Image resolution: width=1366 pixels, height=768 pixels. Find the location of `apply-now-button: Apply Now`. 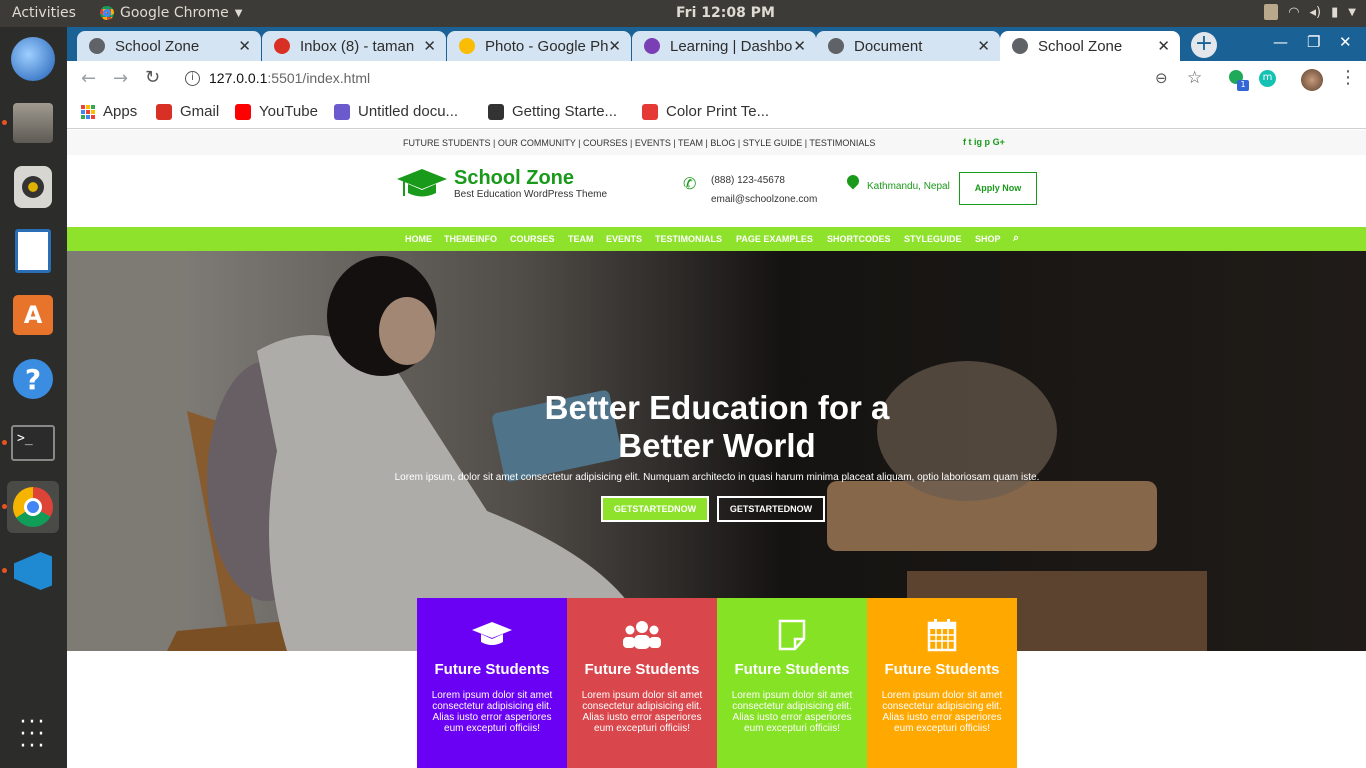

apply-now-button: Apply Now is located at coordinates (998, 188).